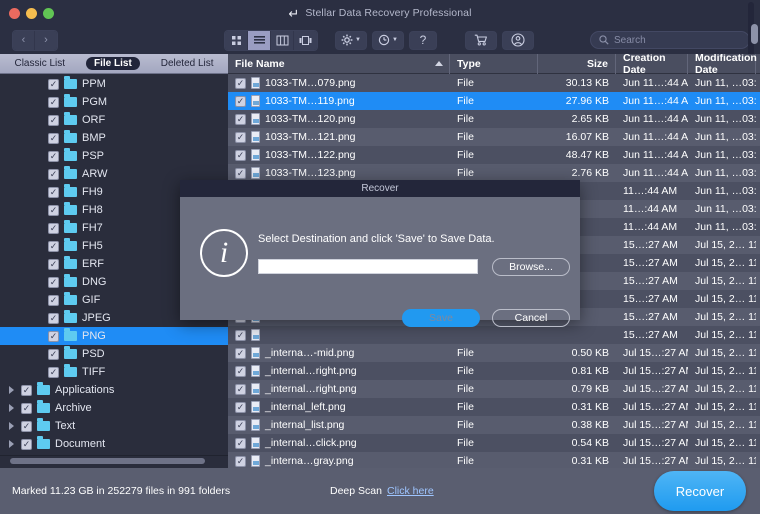 The width and height of the screenshot is (760, 514). I want to click on sidebar-item-psd: ✓ PSD, so click(114, 354).